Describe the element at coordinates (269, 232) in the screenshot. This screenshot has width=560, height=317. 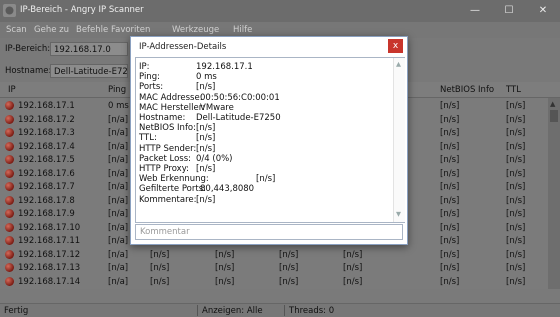
I see `comment-input` at that location.